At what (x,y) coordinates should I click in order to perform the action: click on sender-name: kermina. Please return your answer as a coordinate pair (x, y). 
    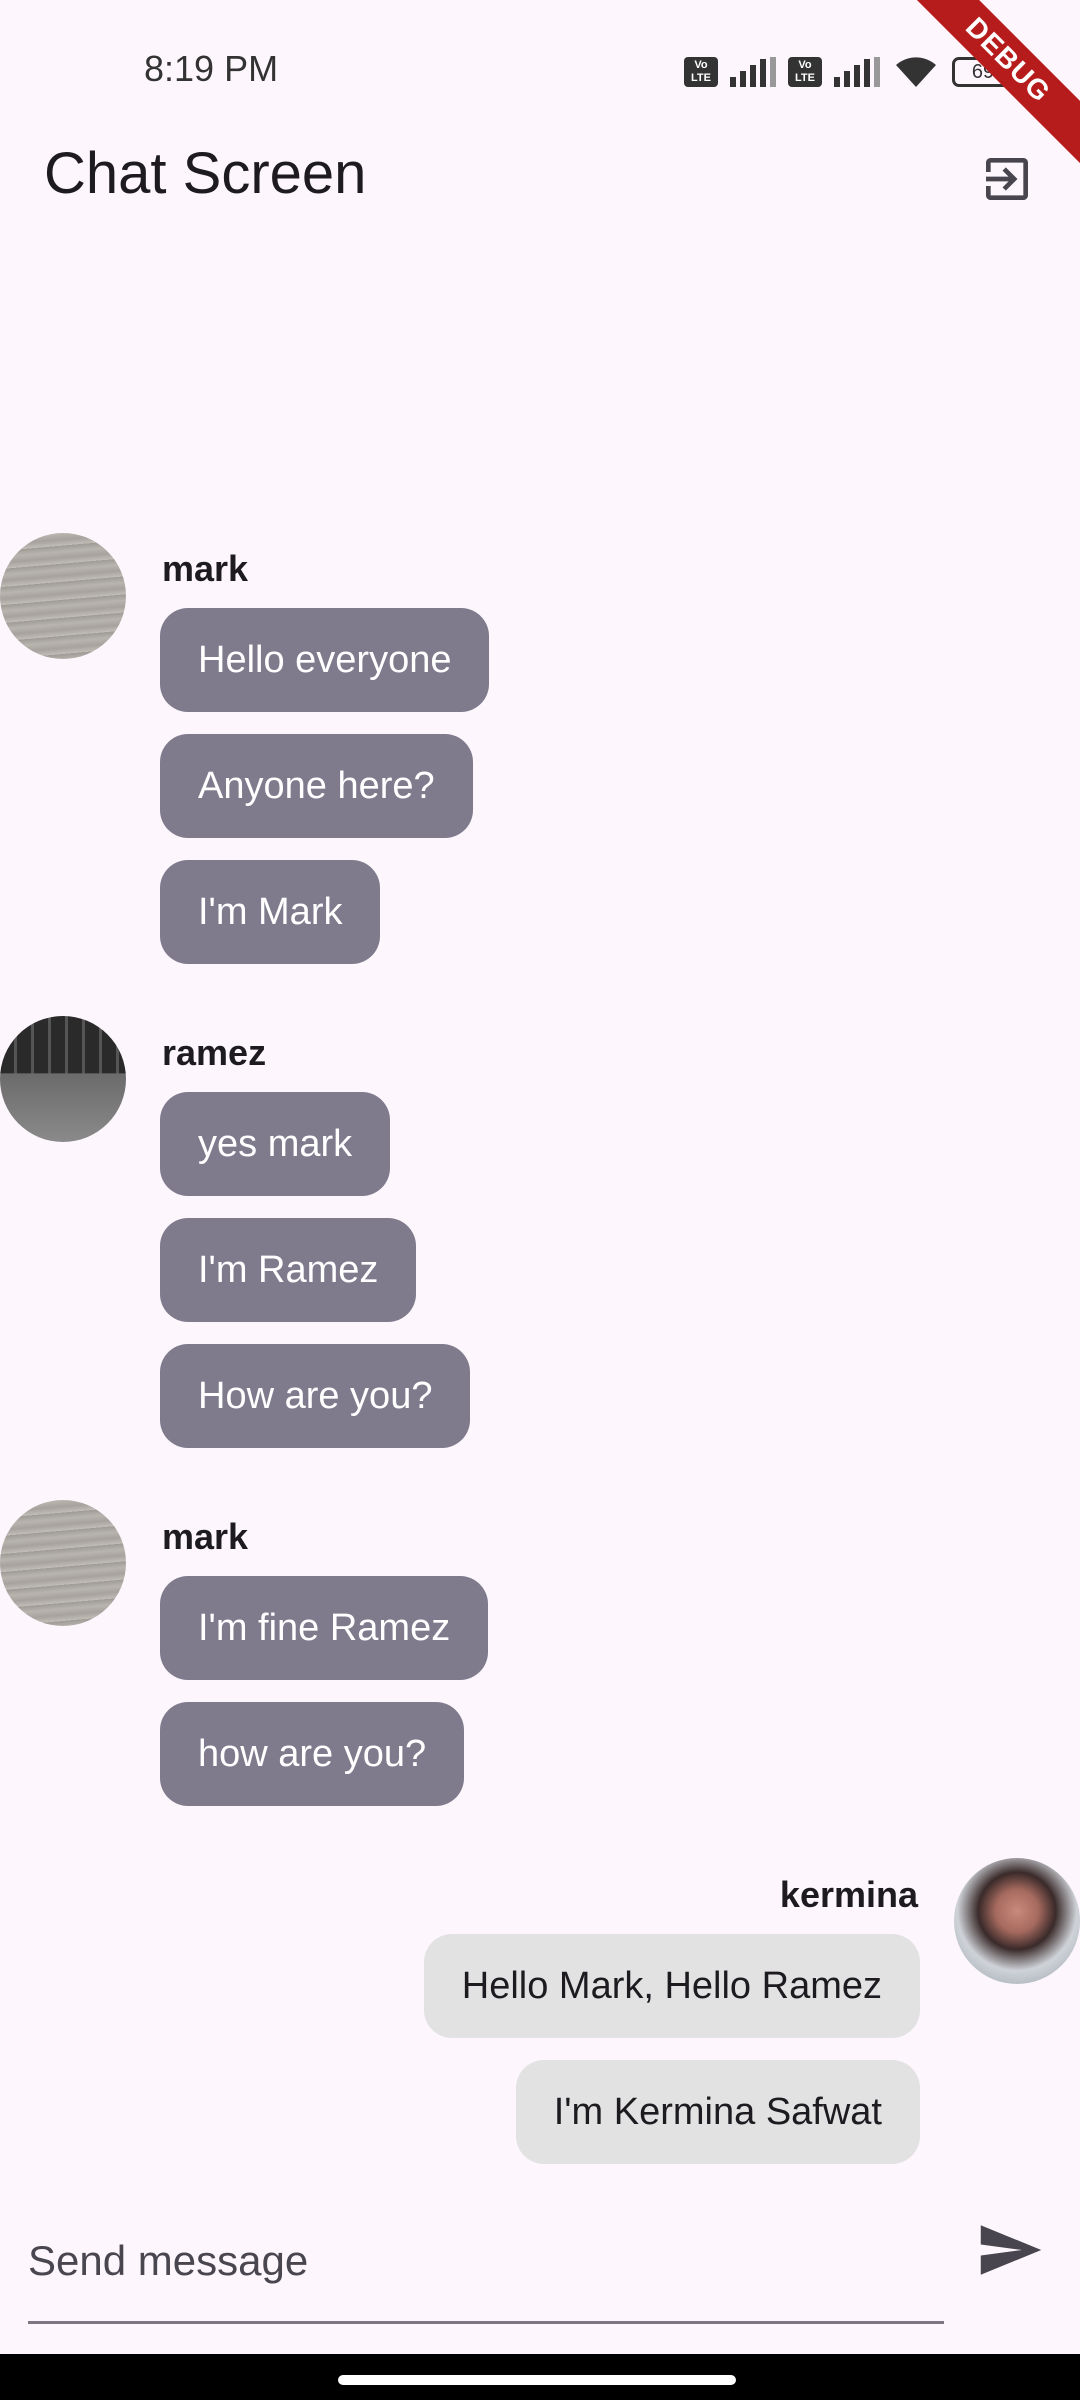
    Looking at the image, I should click on (848, 1894).